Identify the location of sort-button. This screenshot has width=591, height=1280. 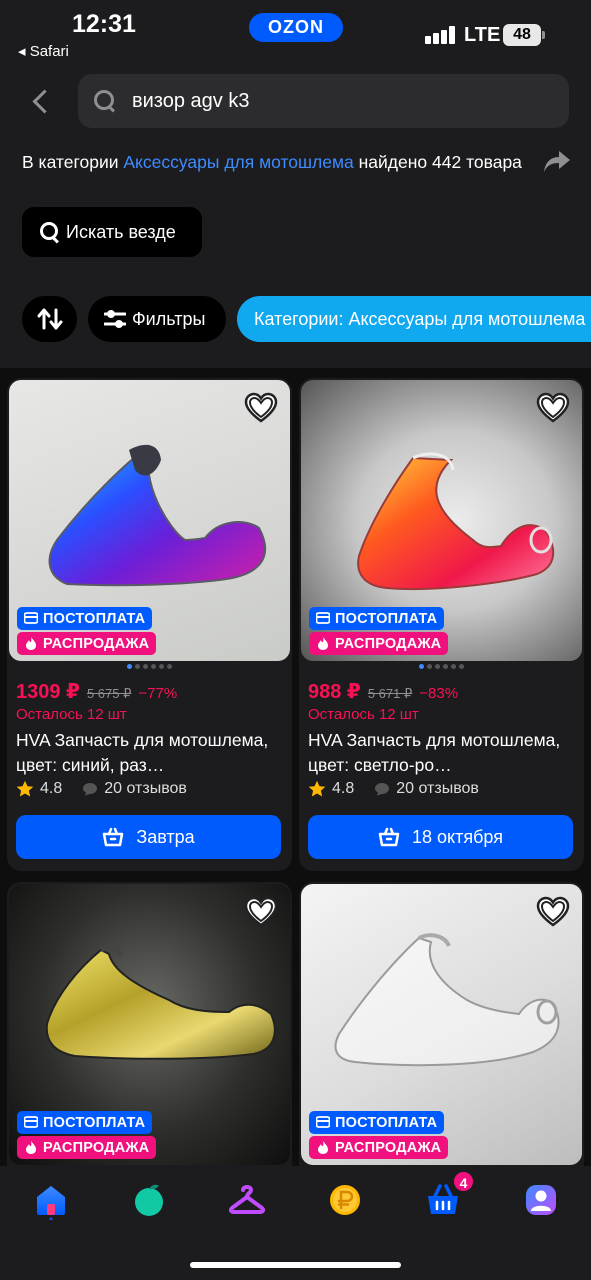
(49, 319).